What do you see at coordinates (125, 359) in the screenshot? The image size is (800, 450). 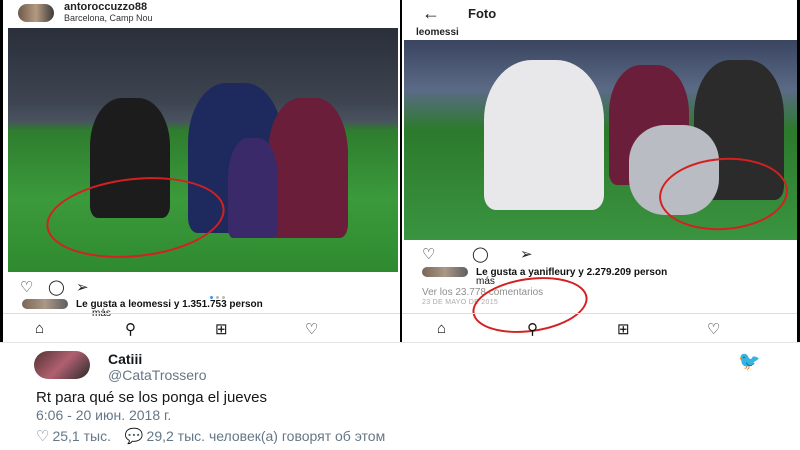 I see `display-name: Catiii` at bounding box center [125, 359].